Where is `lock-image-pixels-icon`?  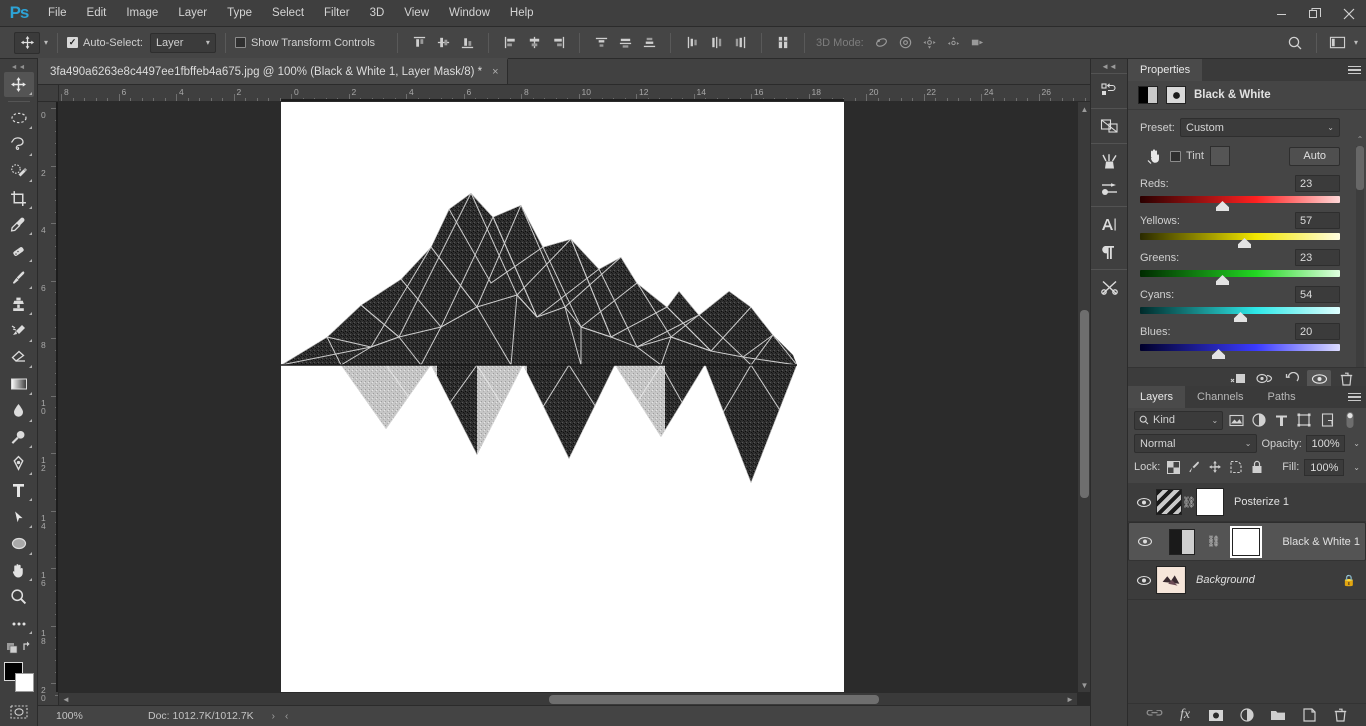
lock-image-pixels-icon is located at coordinates (1194, 467).